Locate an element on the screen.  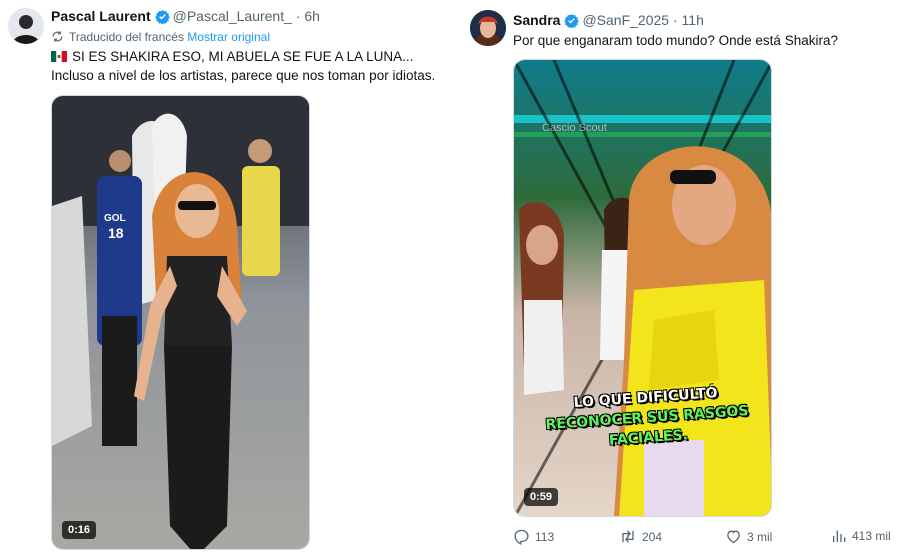
tweet-header: Pascal Laurent @Pascal_Laurent_ · 6h is located at coordinates (185, 17).